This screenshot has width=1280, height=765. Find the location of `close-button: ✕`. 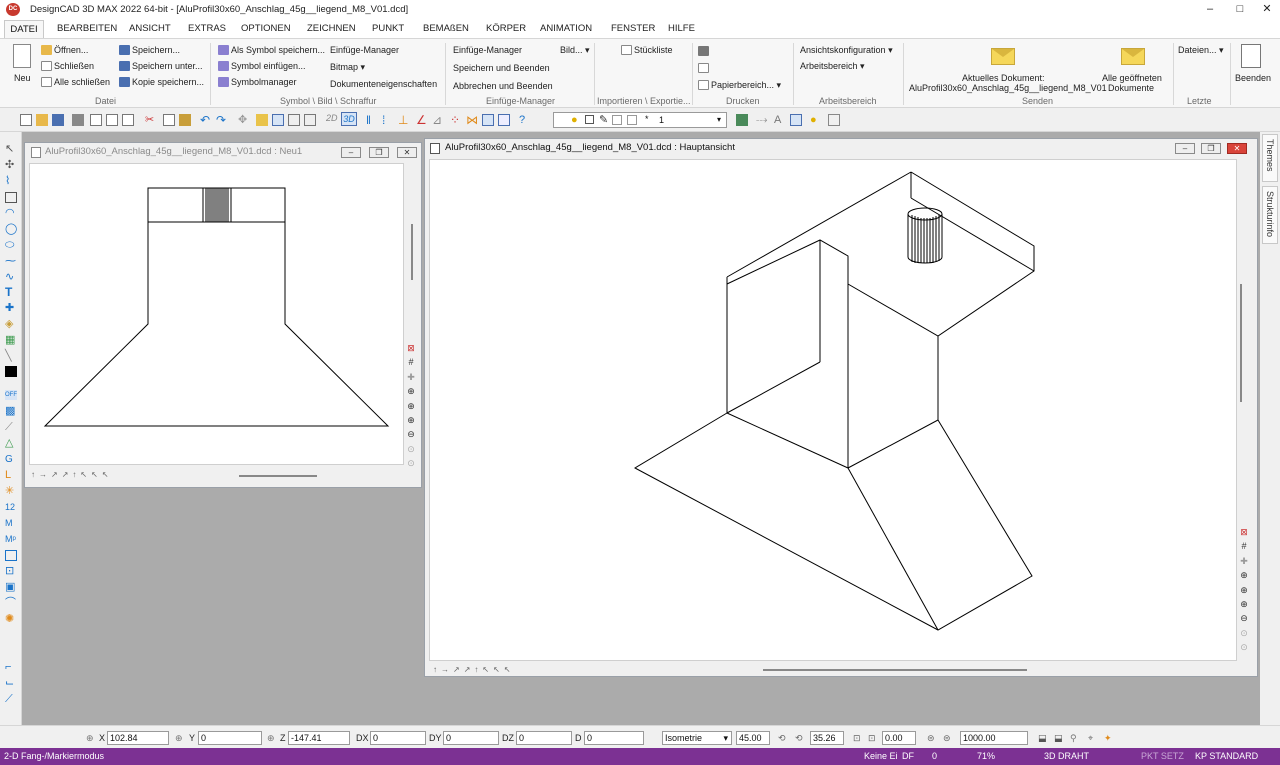

close-button: ✕ is located at coordinates (1266, 9).